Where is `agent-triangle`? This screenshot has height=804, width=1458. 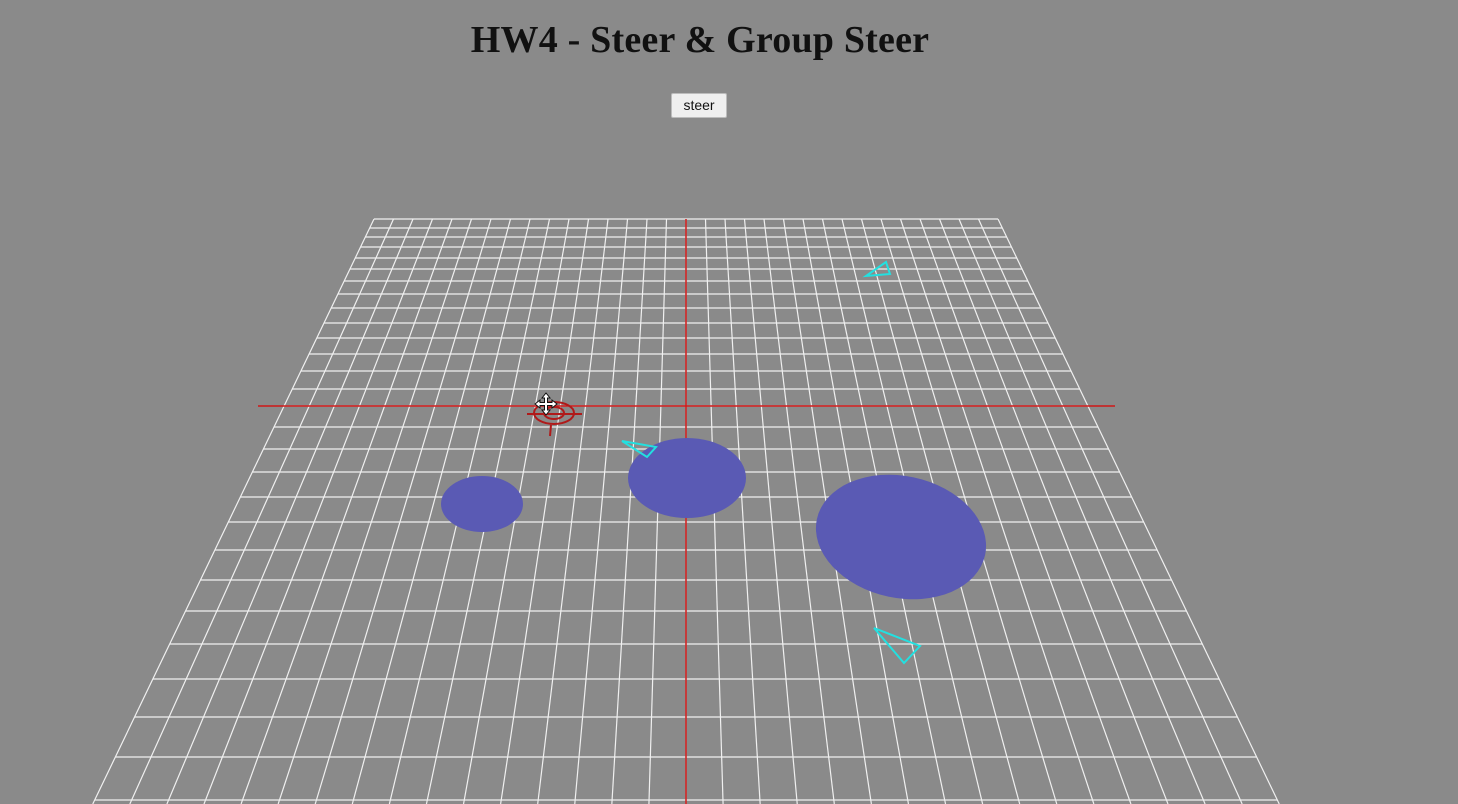
agent-triangle is located at coordinates (897, 646).